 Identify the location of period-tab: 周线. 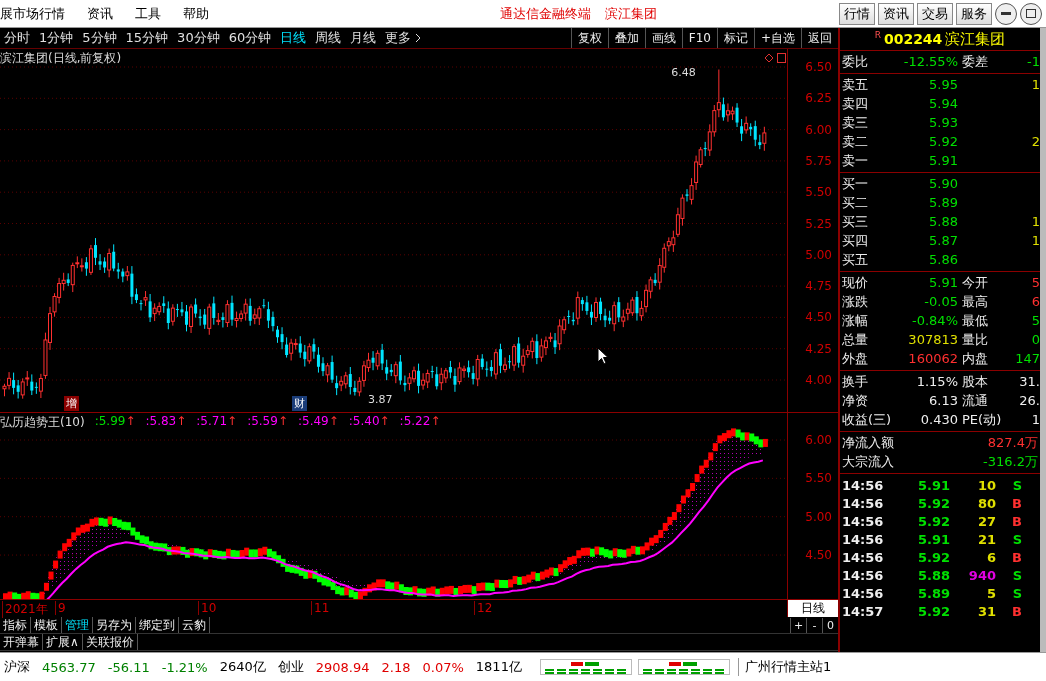
(328, 38).